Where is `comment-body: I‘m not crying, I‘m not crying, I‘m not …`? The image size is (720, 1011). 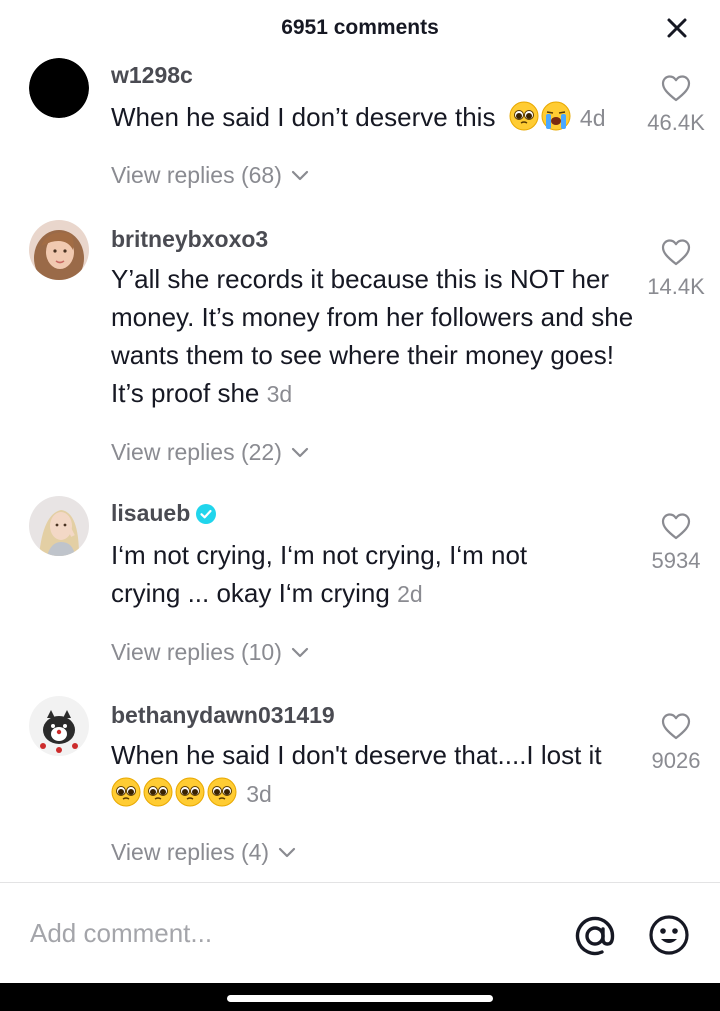 comment-body: I‘m not crying, I‘m not crying, I‘m not … is located at coordinates (319, 574).